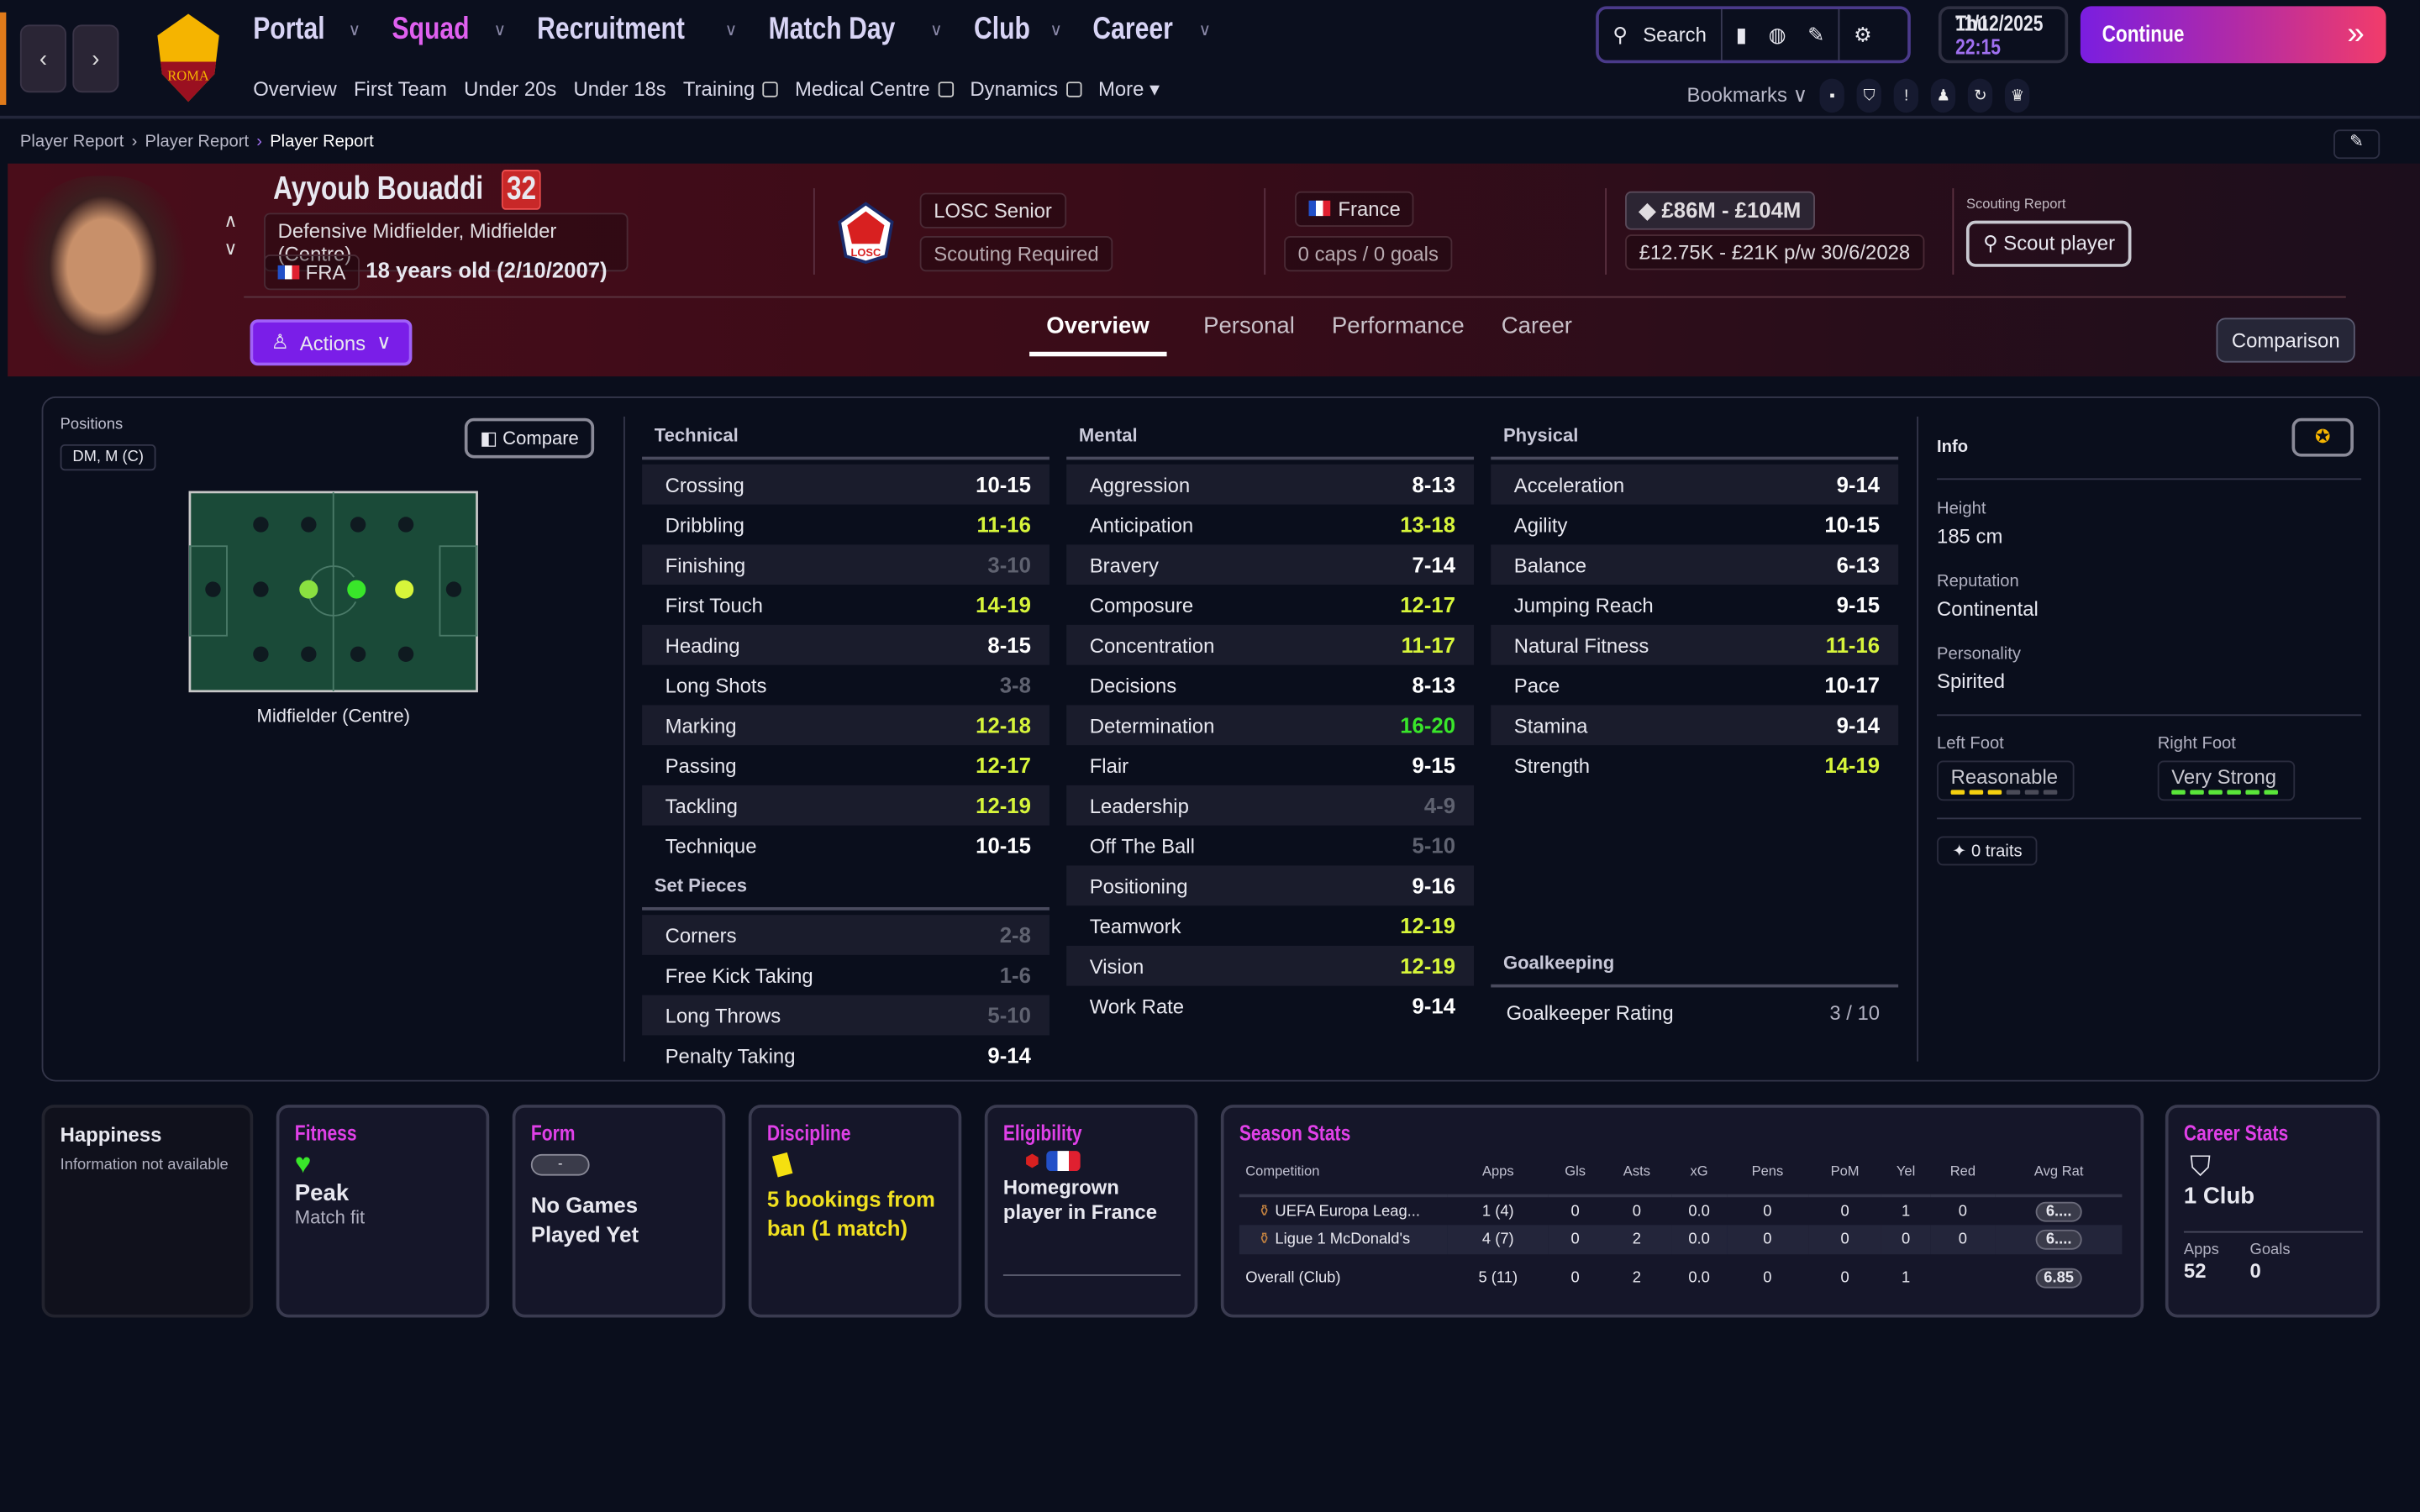 The image size is (2420, 1512). Describe the element at coordinates (1815, 35) in the screenshot. I see `pencil-icon: ✎` at that location.